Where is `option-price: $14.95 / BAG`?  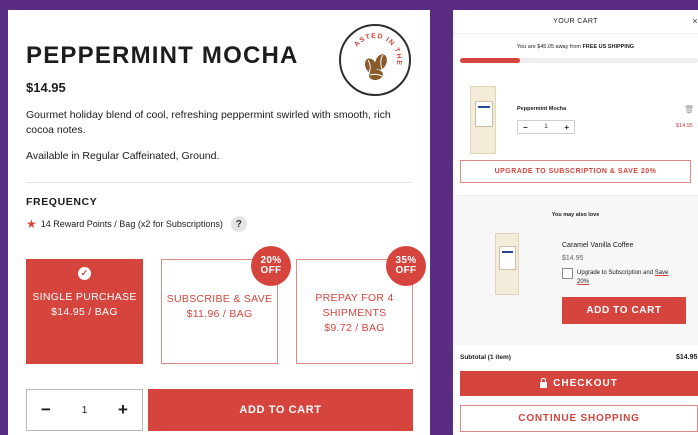 option-price: $14.95 / BAG is located at coordinates (84, 312).